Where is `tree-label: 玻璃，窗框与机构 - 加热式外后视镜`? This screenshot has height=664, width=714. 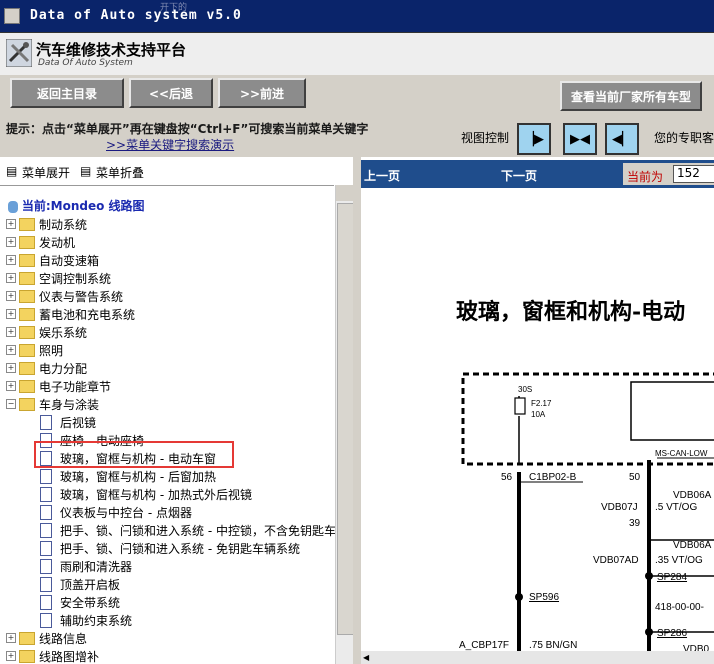
tree-label: 玻璃，窗框与机构 - 加热式外后视镜 is located at coordinates (156, 494).